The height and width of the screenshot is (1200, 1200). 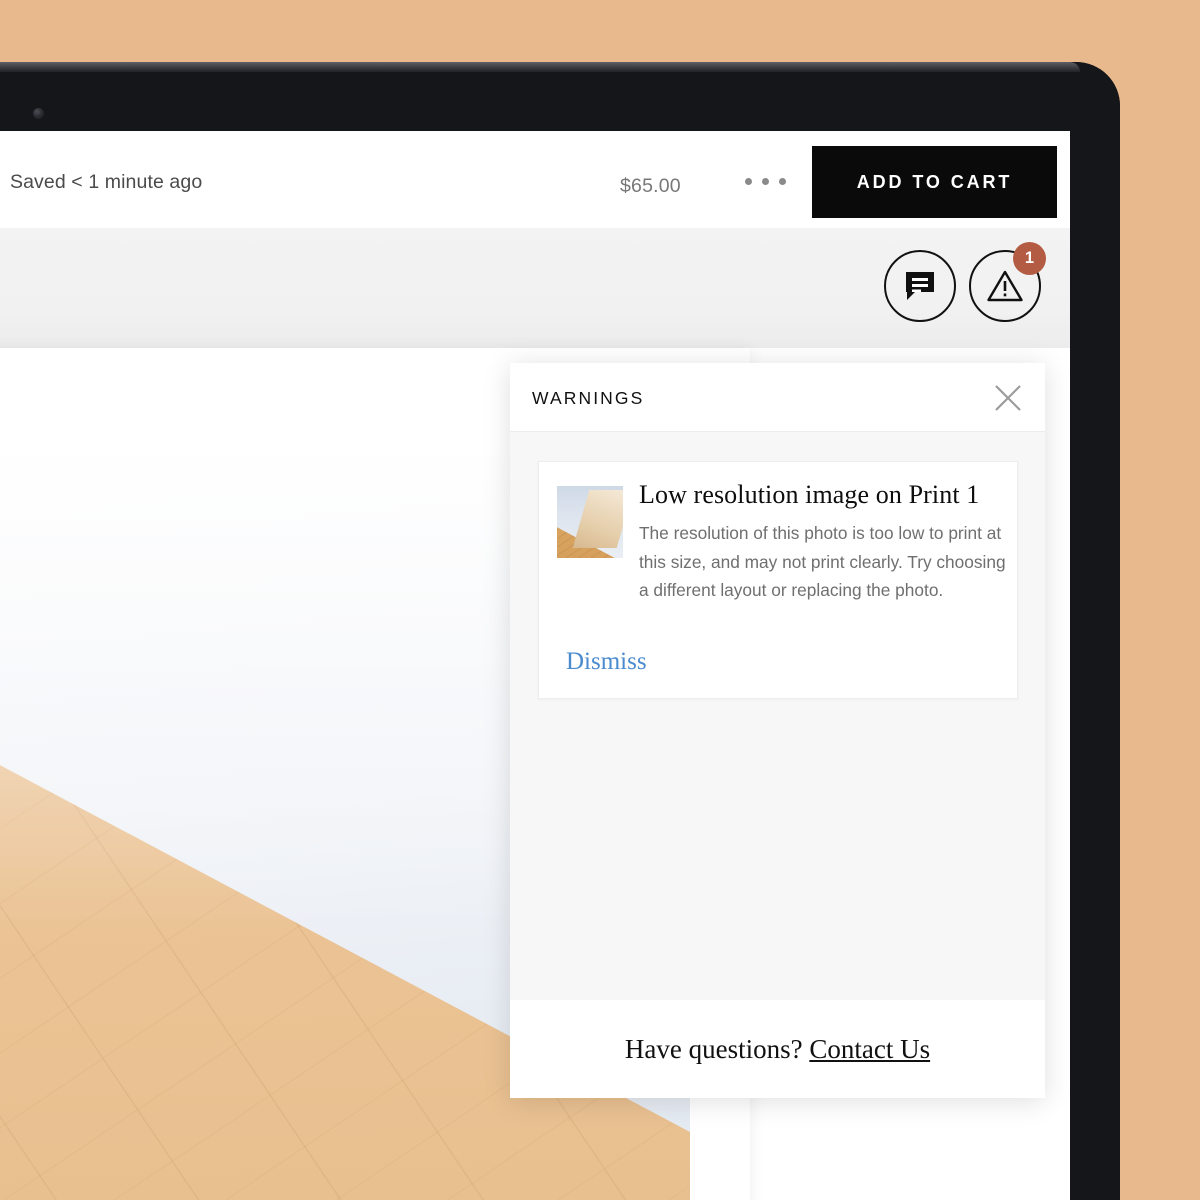 What do you see at coordinates (38, 113) in the screenshot?
I see `webcam-icon` at bounding box center [38, 113].